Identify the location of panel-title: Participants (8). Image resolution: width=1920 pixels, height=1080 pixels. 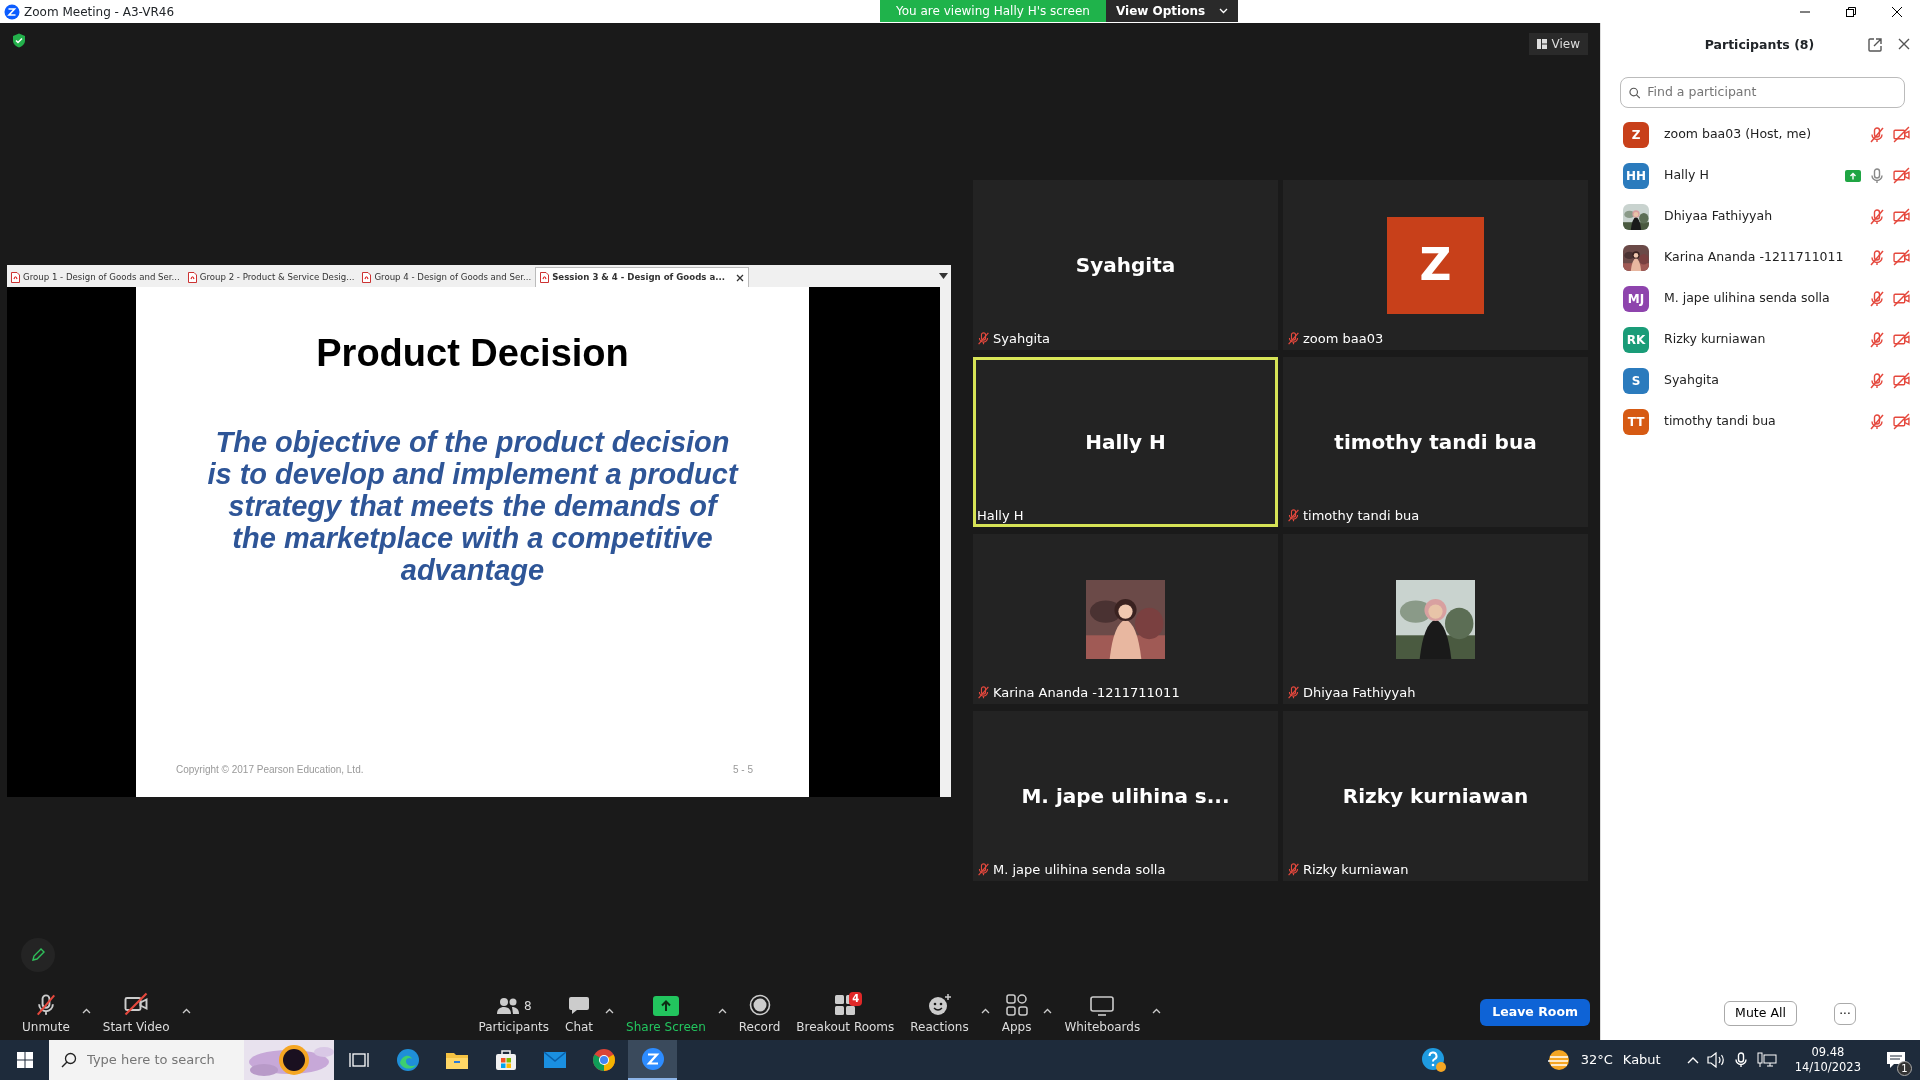
(1759, 44).